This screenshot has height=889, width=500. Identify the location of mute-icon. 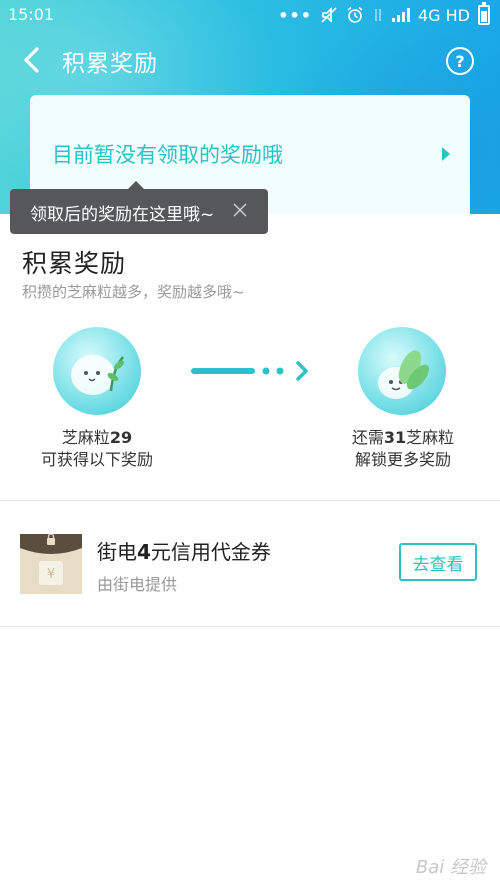
(329, 15).